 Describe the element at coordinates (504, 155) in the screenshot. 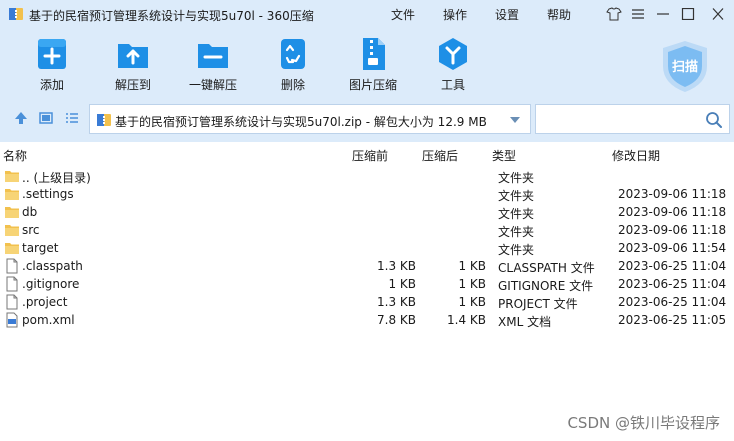

I see `col-type: 类型` at that location.